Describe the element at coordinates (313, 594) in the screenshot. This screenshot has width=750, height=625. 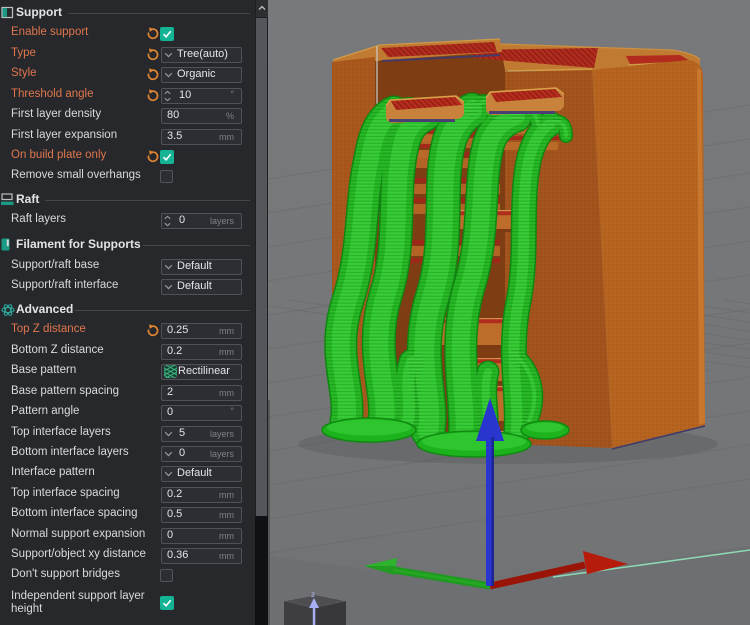
I see `svg-text: z` at that location.